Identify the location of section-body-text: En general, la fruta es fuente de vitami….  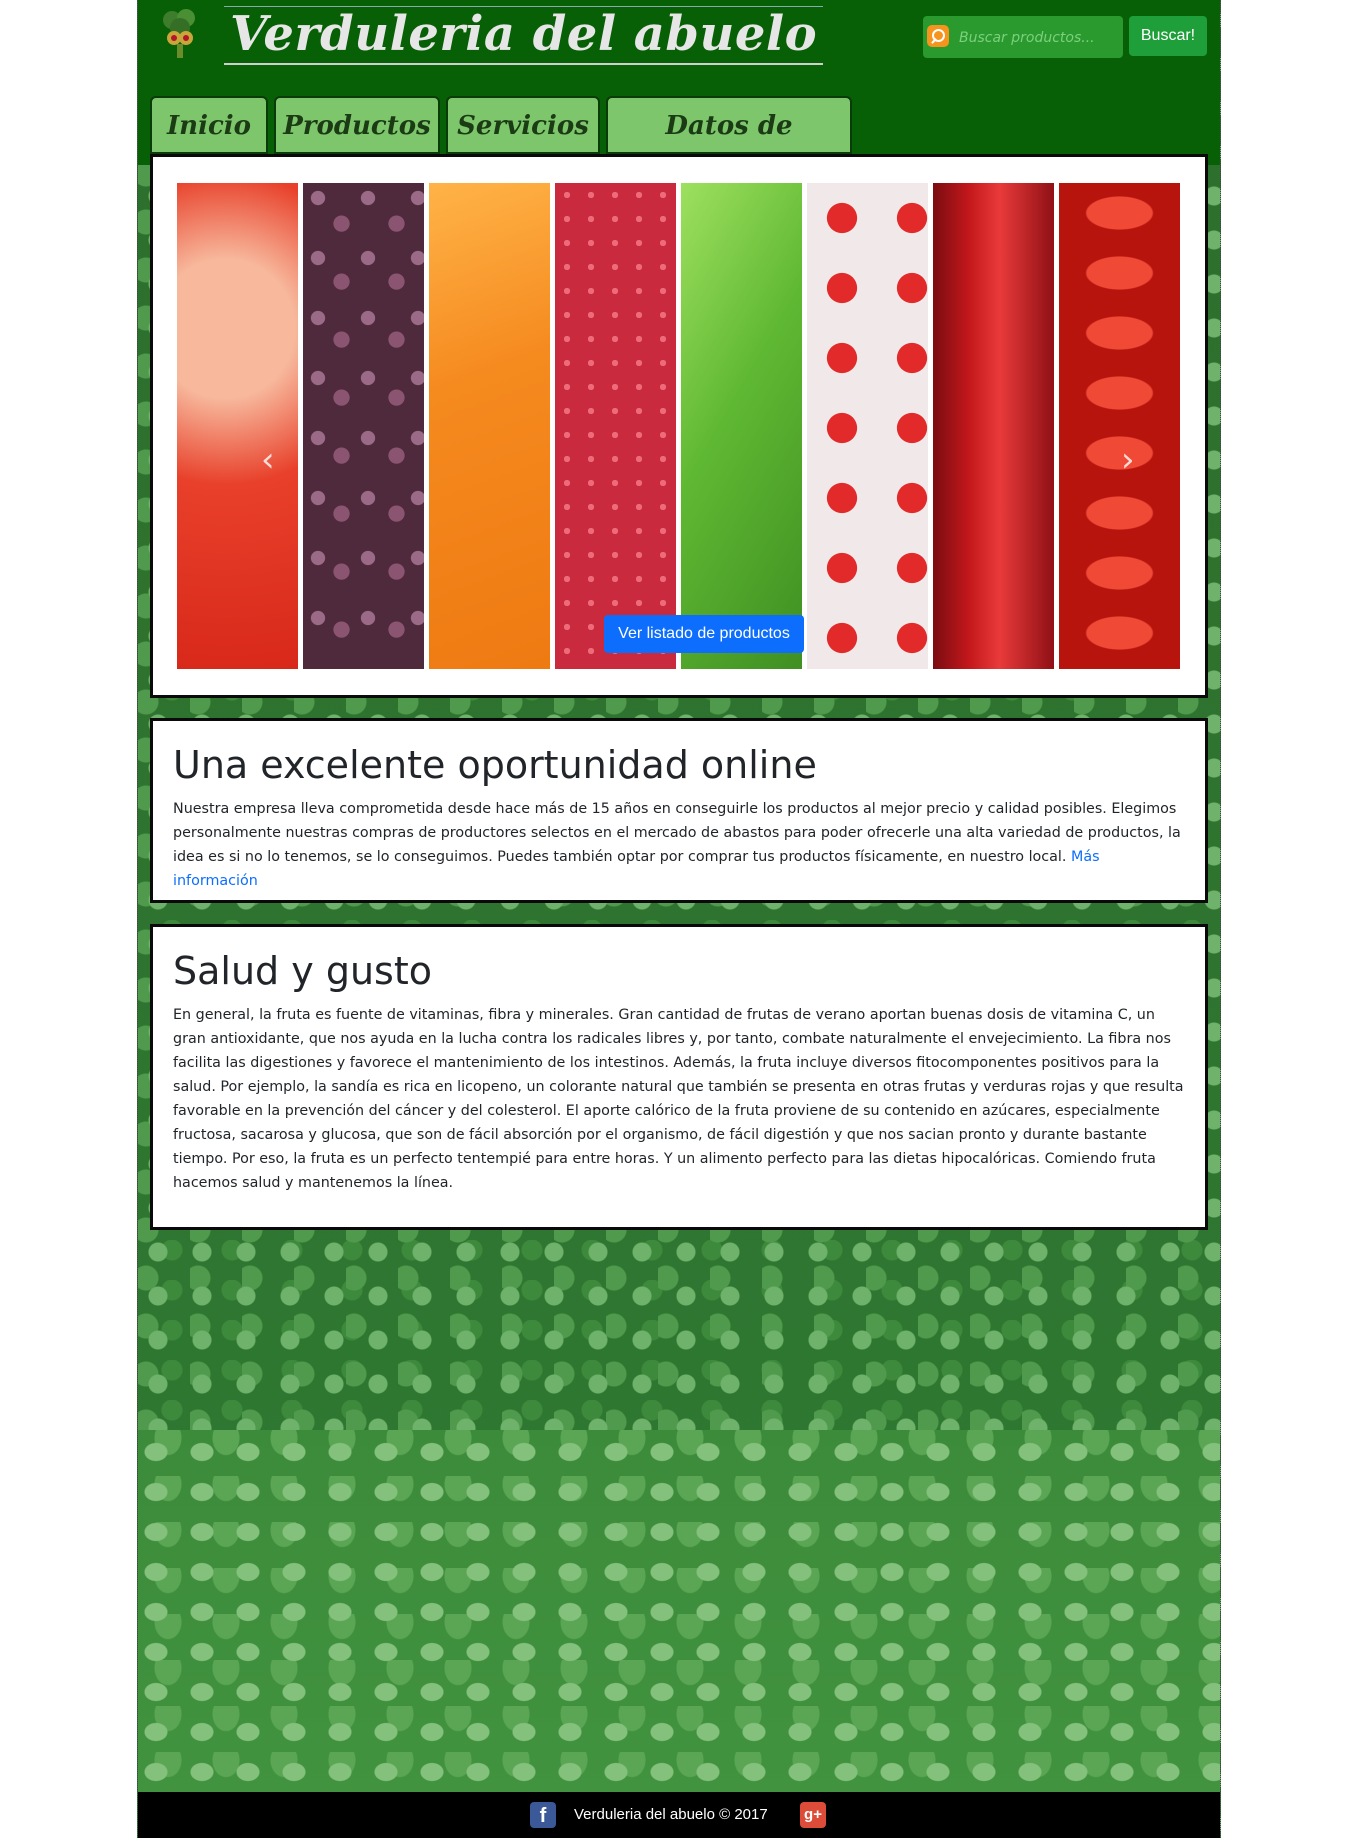
(678, 1099).